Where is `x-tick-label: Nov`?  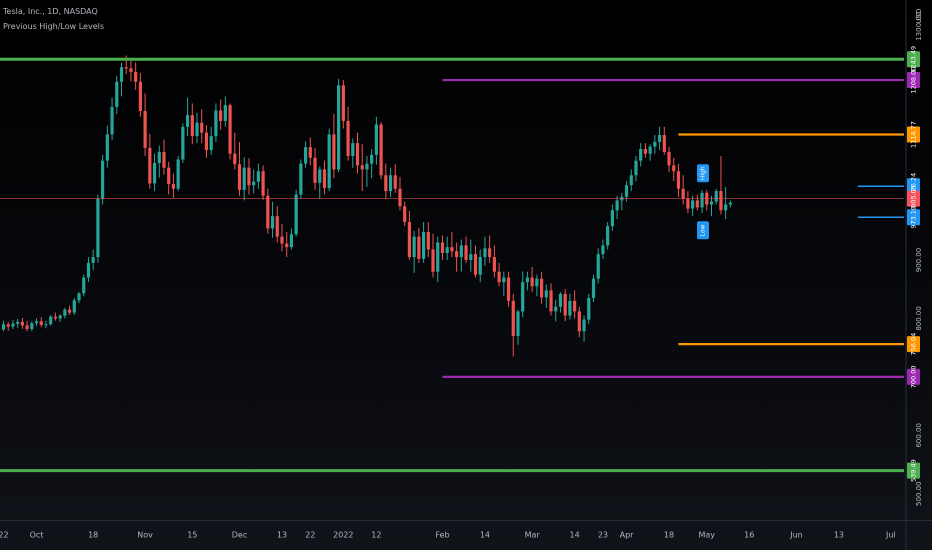 x-tick-label: Nov is located at coordinates (145, 535).